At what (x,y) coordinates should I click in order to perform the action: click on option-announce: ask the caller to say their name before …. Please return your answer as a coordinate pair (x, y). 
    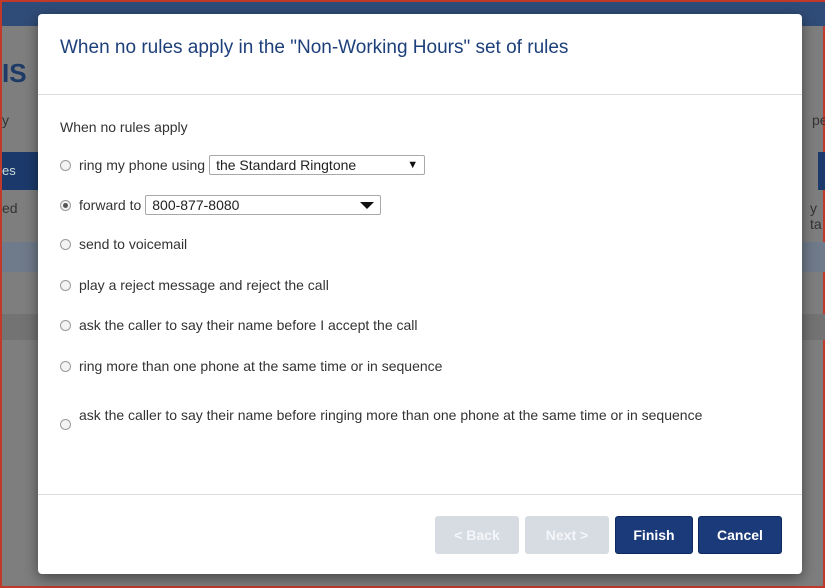
    Looking at the image, I should click on (239, 325).